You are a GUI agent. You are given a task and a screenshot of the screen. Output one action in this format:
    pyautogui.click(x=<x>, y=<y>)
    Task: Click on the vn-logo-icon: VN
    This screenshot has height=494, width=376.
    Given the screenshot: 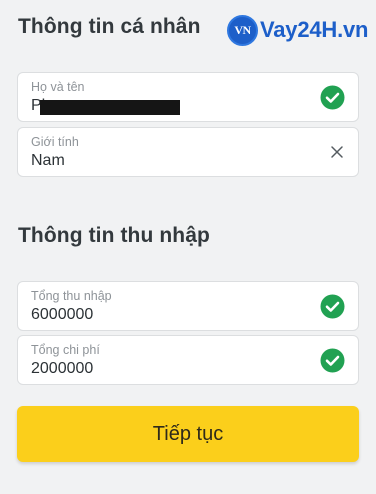 What is the action you would take?
    pyautogui.click(x=242, y=30)
    